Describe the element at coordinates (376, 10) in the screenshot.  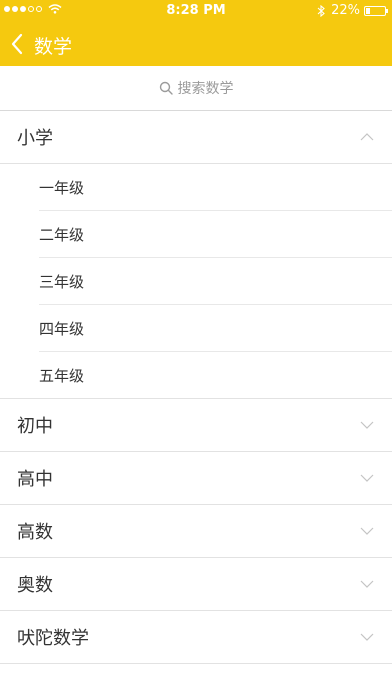
I see `battery-icon` at that location.